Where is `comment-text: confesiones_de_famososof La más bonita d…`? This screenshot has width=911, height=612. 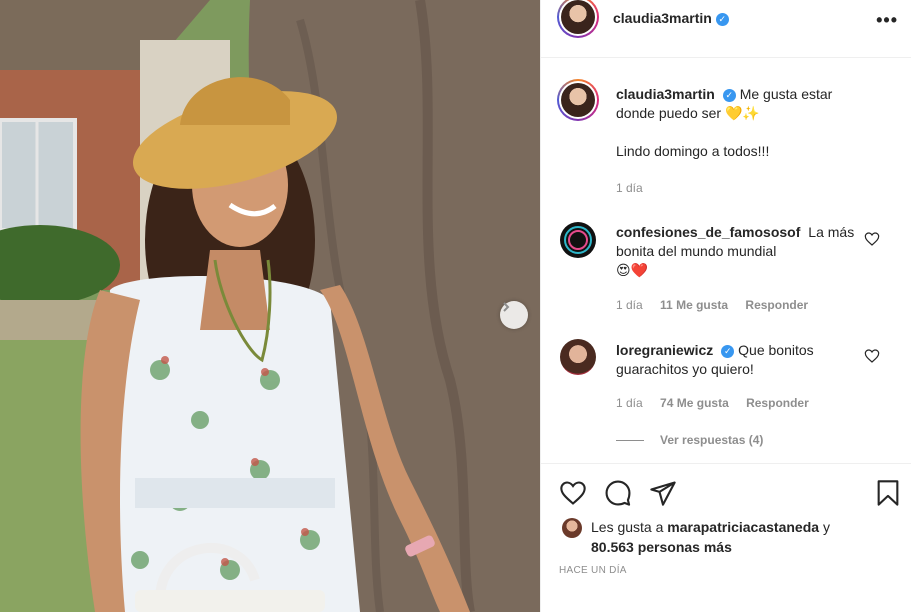 comment-text: confesiones_de_famososof La más bonita d… is located at coordinates (735, 251).